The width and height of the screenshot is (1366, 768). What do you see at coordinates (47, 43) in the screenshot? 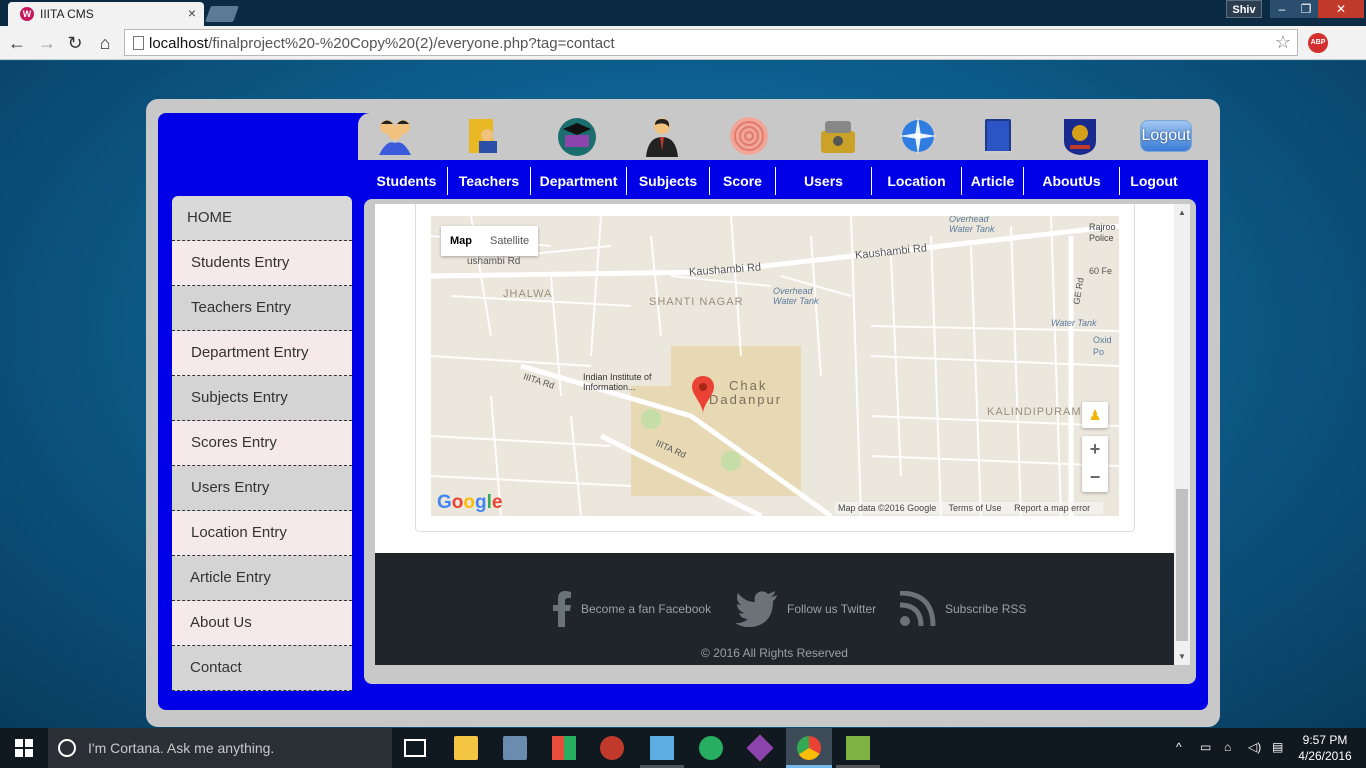
I see `forward-arrow-icon: →` at bounding box center [47, 43].